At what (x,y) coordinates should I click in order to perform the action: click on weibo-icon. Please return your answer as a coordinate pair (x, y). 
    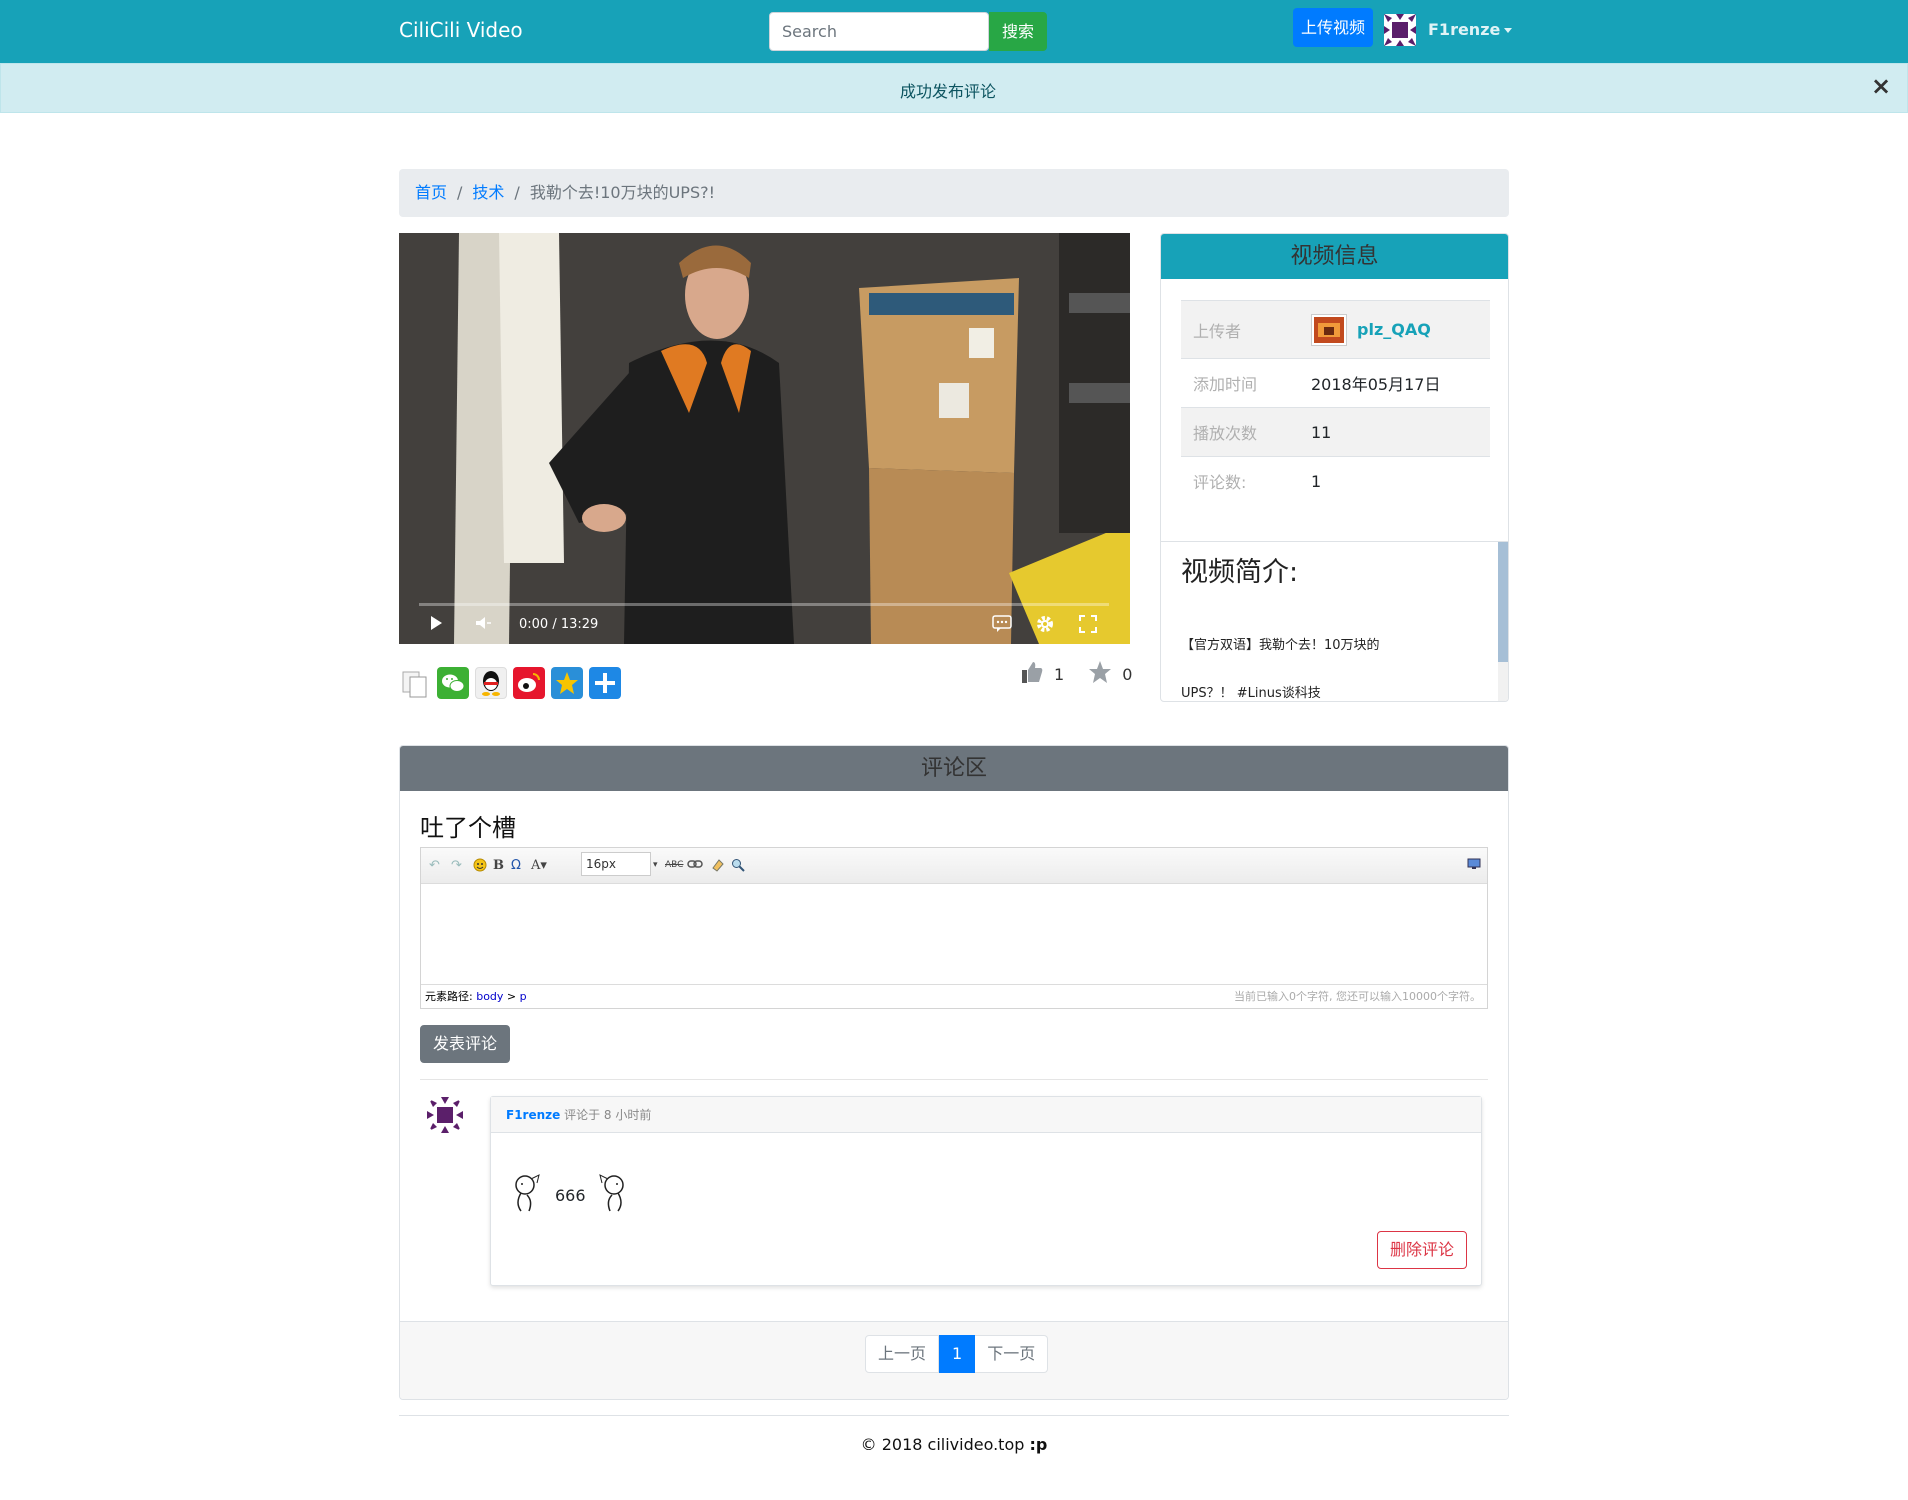
    Looking at the image, I should click on (529, 683).